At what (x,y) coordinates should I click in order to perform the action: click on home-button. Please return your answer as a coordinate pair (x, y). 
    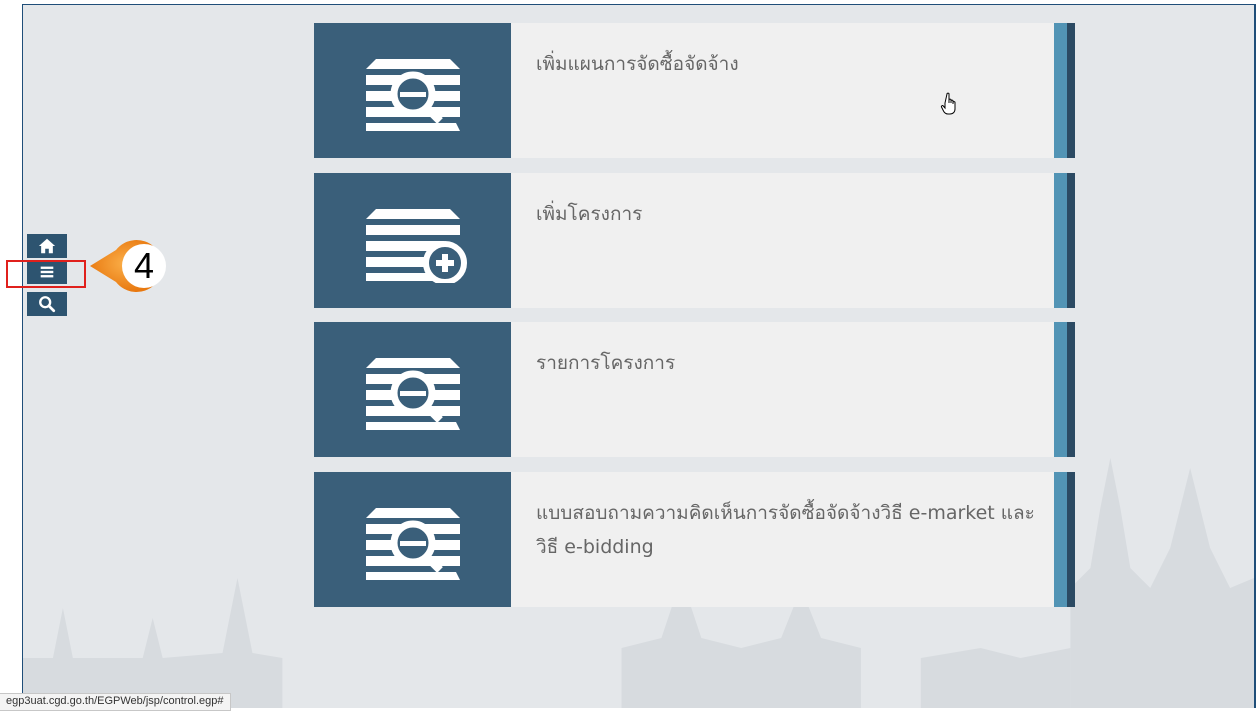
    Looking at the image, I should click on (47, 246).